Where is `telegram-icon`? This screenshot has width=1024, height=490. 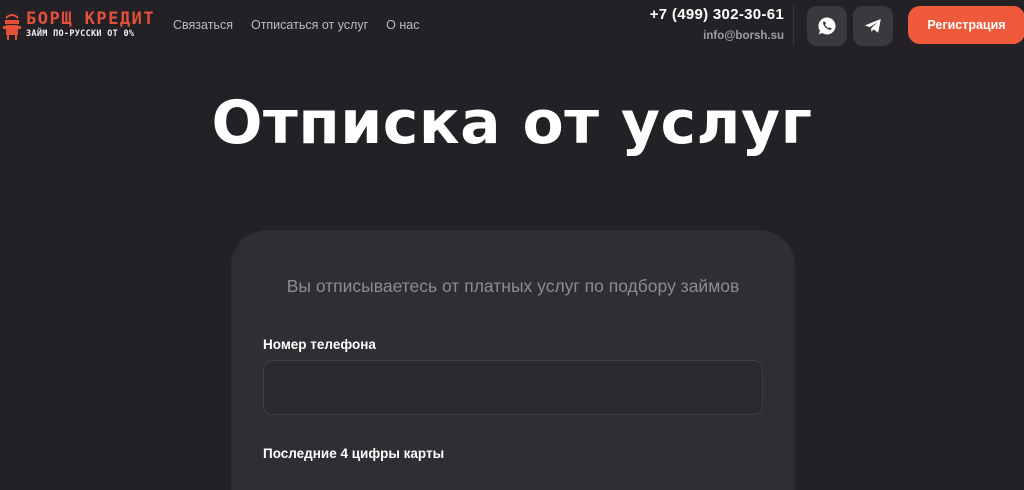 telegram-icon is located at coordinates (873, 26).